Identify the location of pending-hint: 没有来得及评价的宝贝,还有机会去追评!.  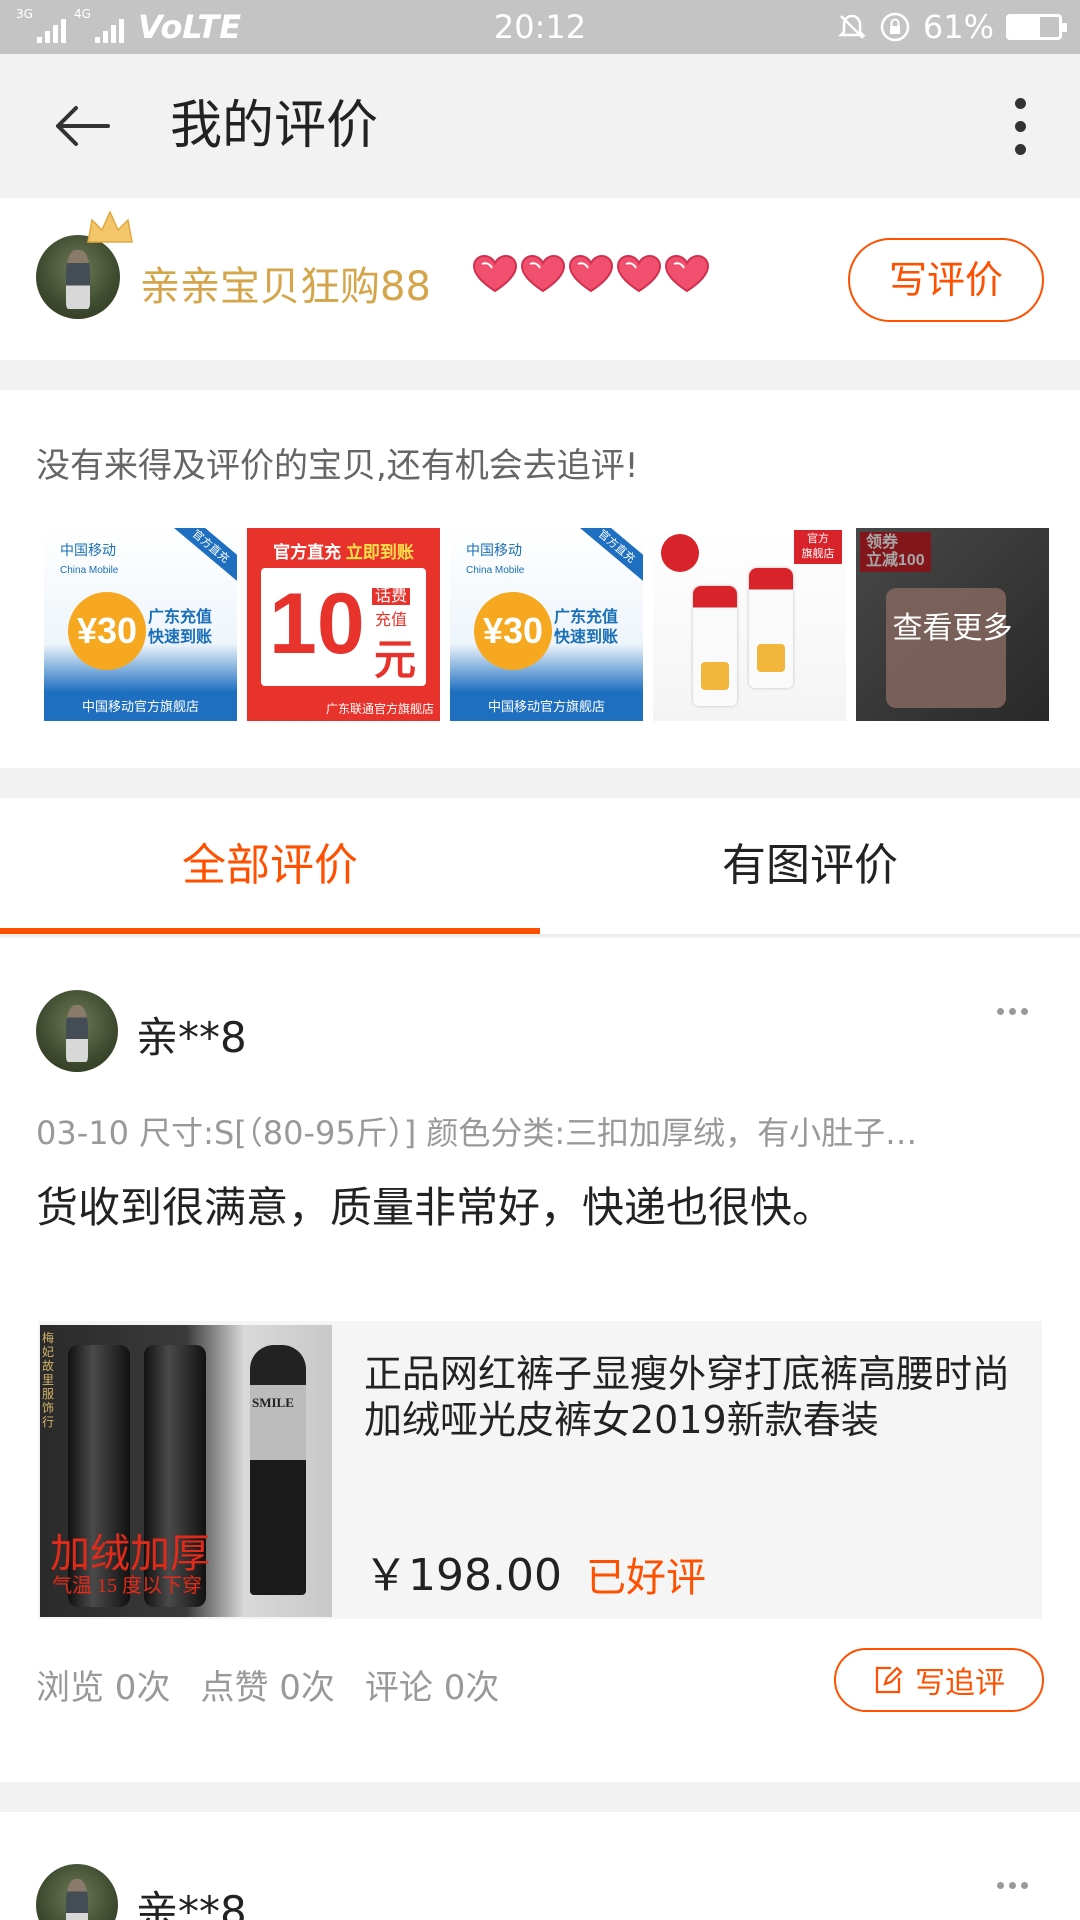
(337, 466).